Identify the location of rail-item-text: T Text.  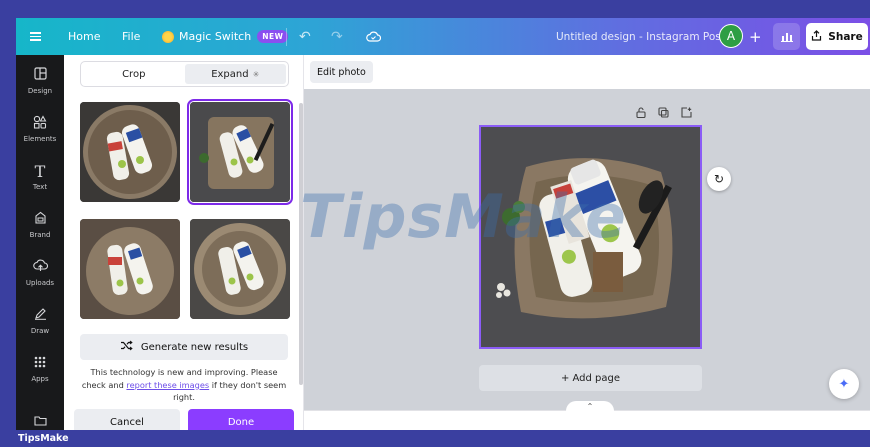
(40, 177).